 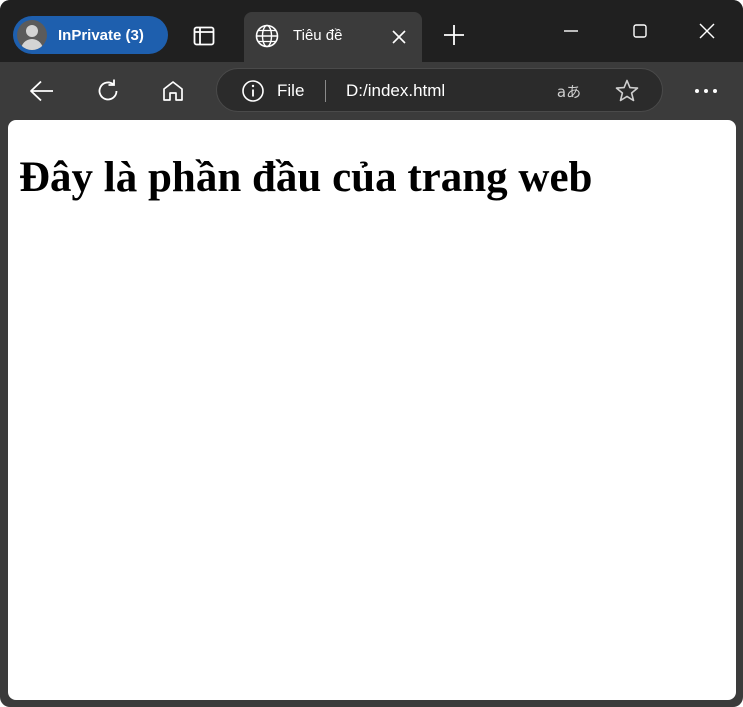 I want to click on star-icon, so click(x=627, y=91).